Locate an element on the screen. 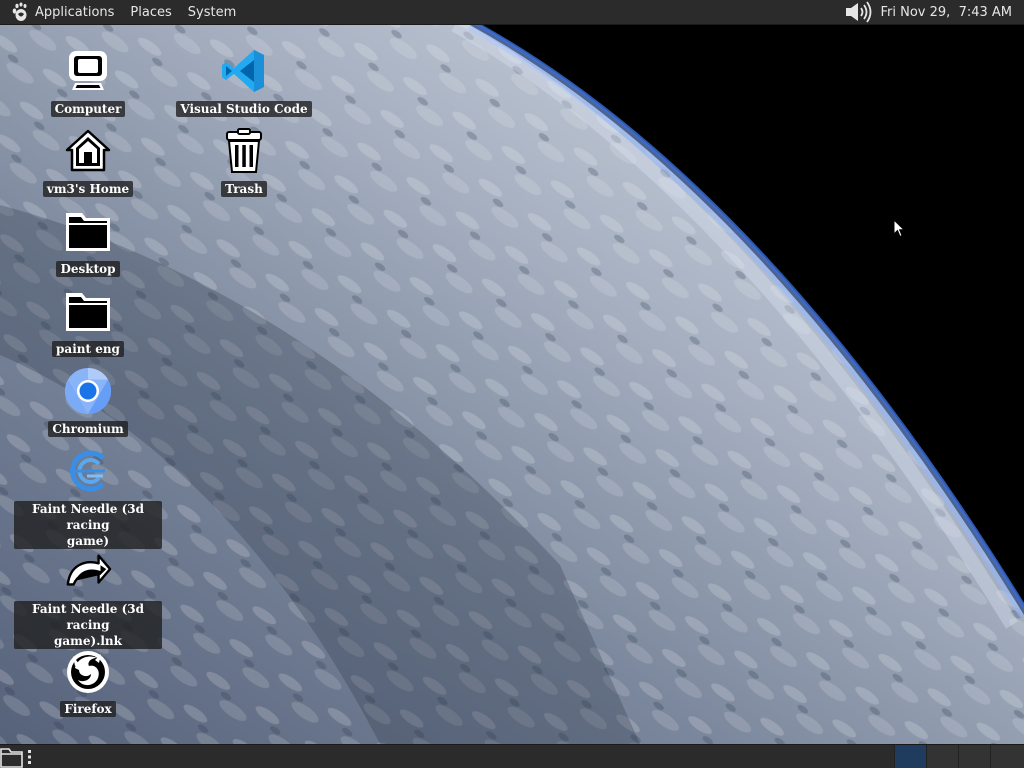  show-desktop-icon is located at coordinates (12, 757).